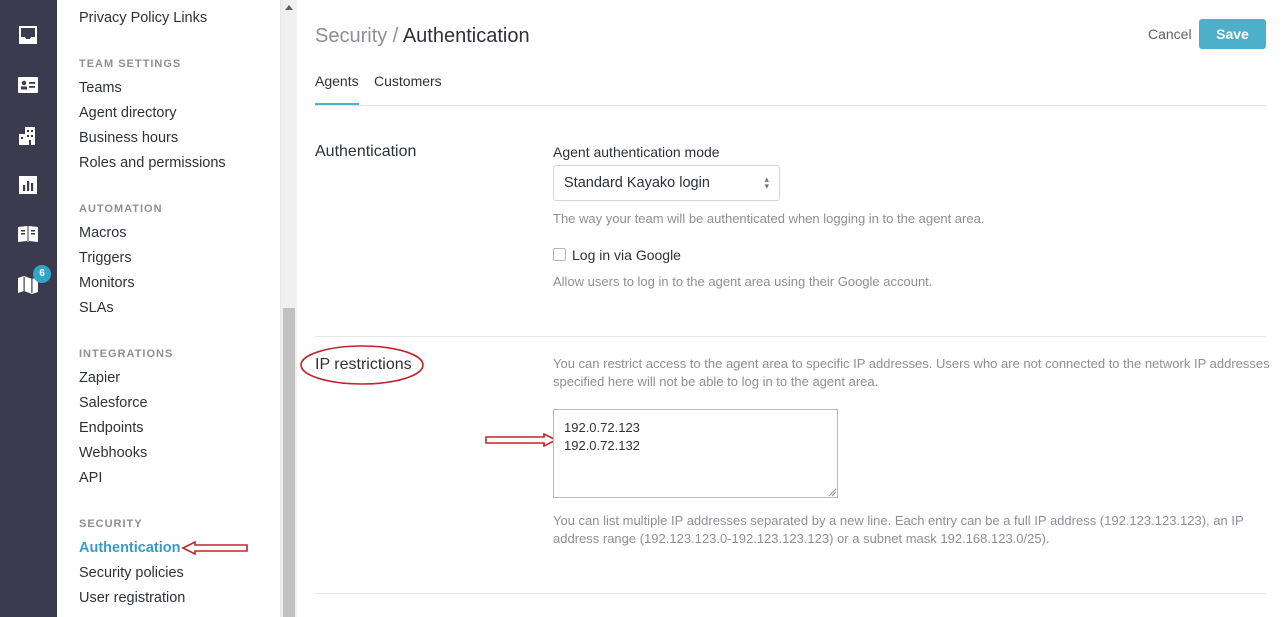 The width and height of the screenshot is (1284, 617). Describe the element at coordinates (626, 255) in the screenshot. I see `google-login-label: Log in via Google` at that location.